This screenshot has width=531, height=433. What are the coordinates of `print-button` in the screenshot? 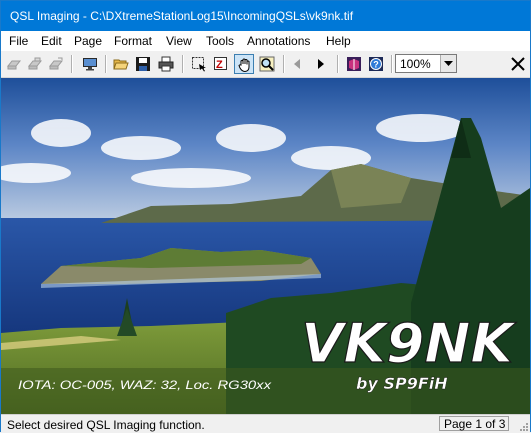 It's located at (166, 64).